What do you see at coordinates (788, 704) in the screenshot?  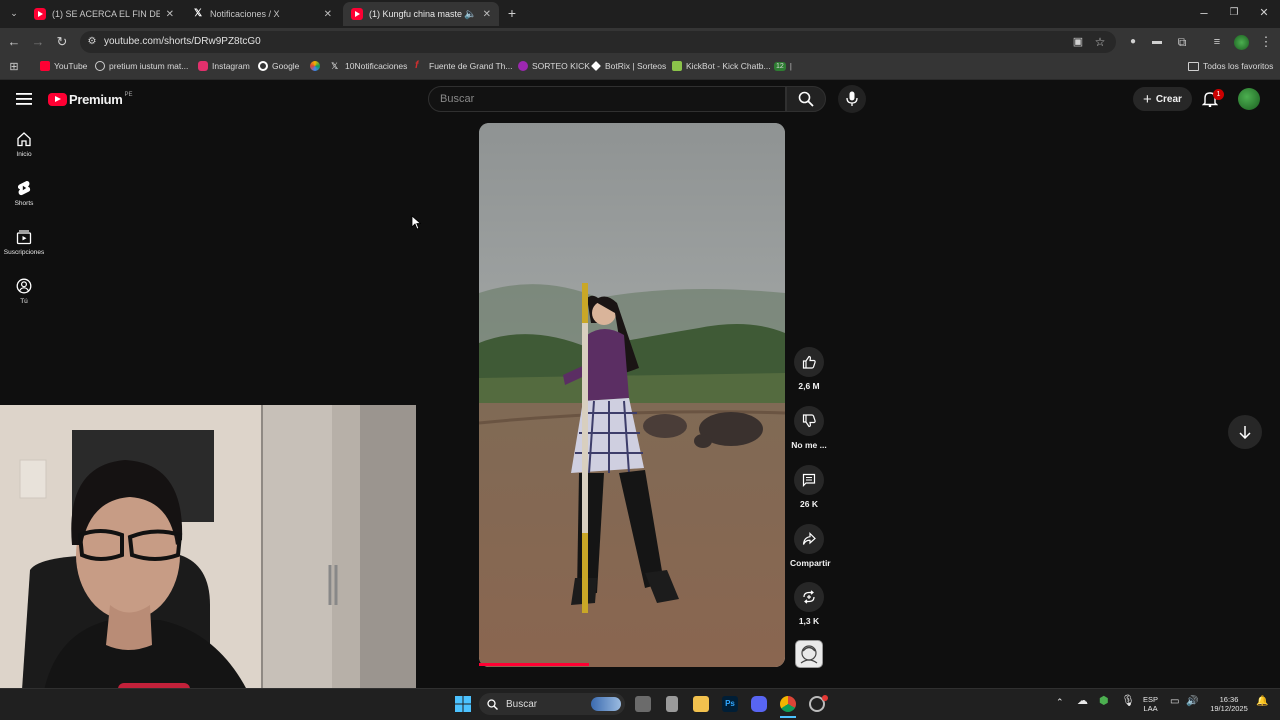 I see `chrome-icon` at bounding box center [788, 704].